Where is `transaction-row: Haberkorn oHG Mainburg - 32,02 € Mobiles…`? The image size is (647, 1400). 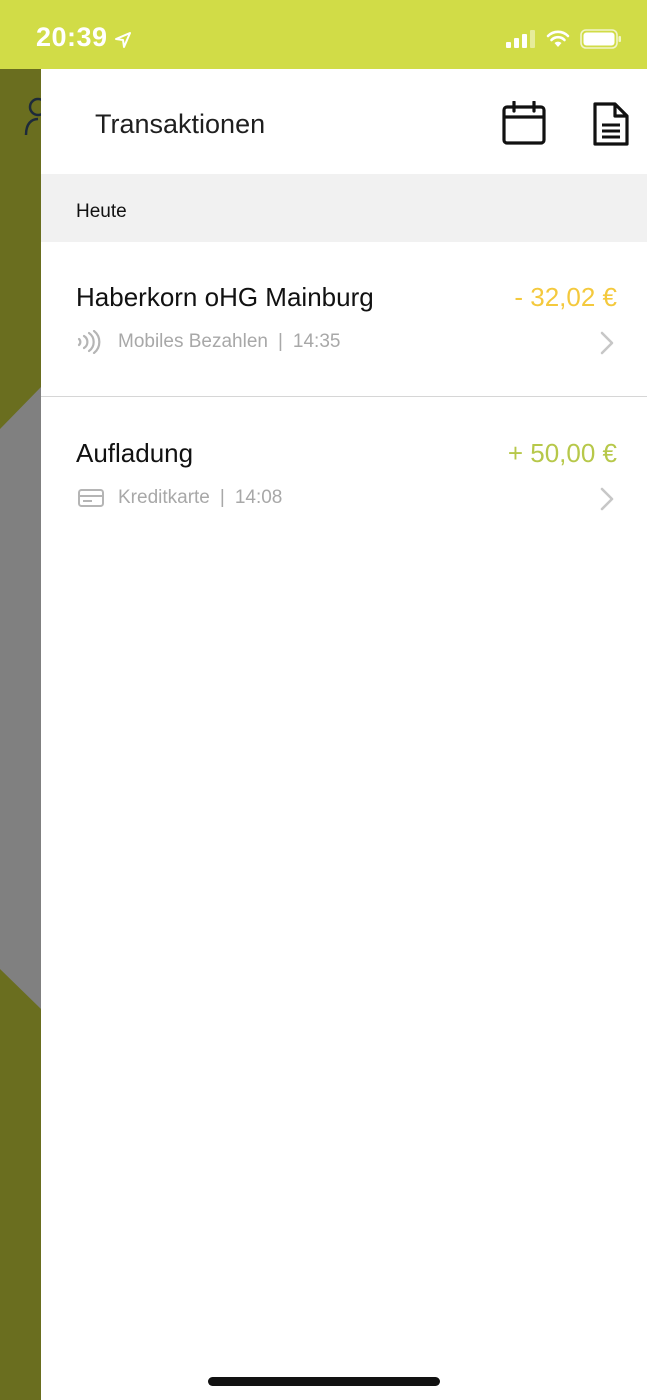
transaction-row: Haberkorn oHG Mainburg - 32,02 € Mobiles… is located at coordinates (344, 319).